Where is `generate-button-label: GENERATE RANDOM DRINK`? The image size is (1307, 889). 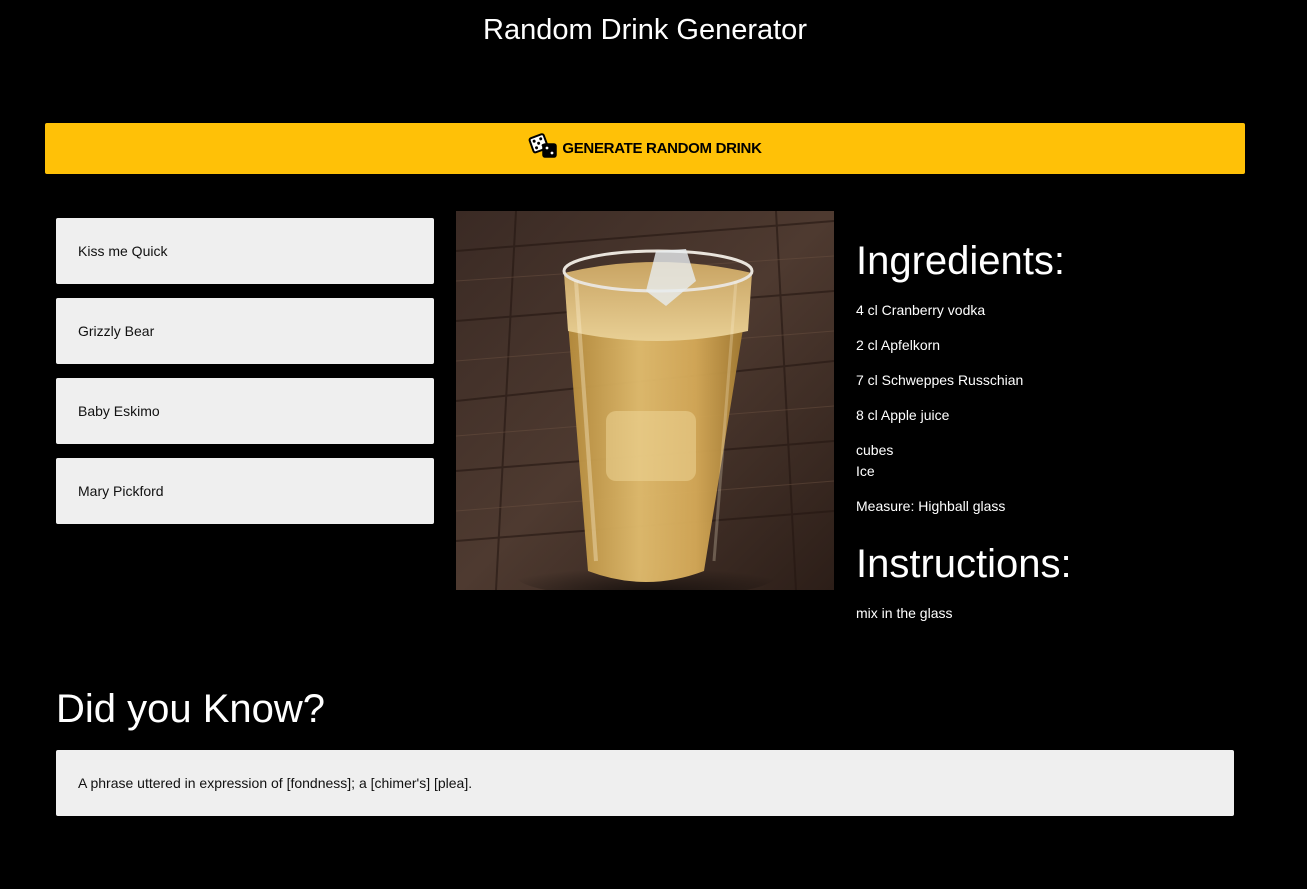
generate-button-label: GENERATE RANDOM DRINK is located at coordinates (662, 148).